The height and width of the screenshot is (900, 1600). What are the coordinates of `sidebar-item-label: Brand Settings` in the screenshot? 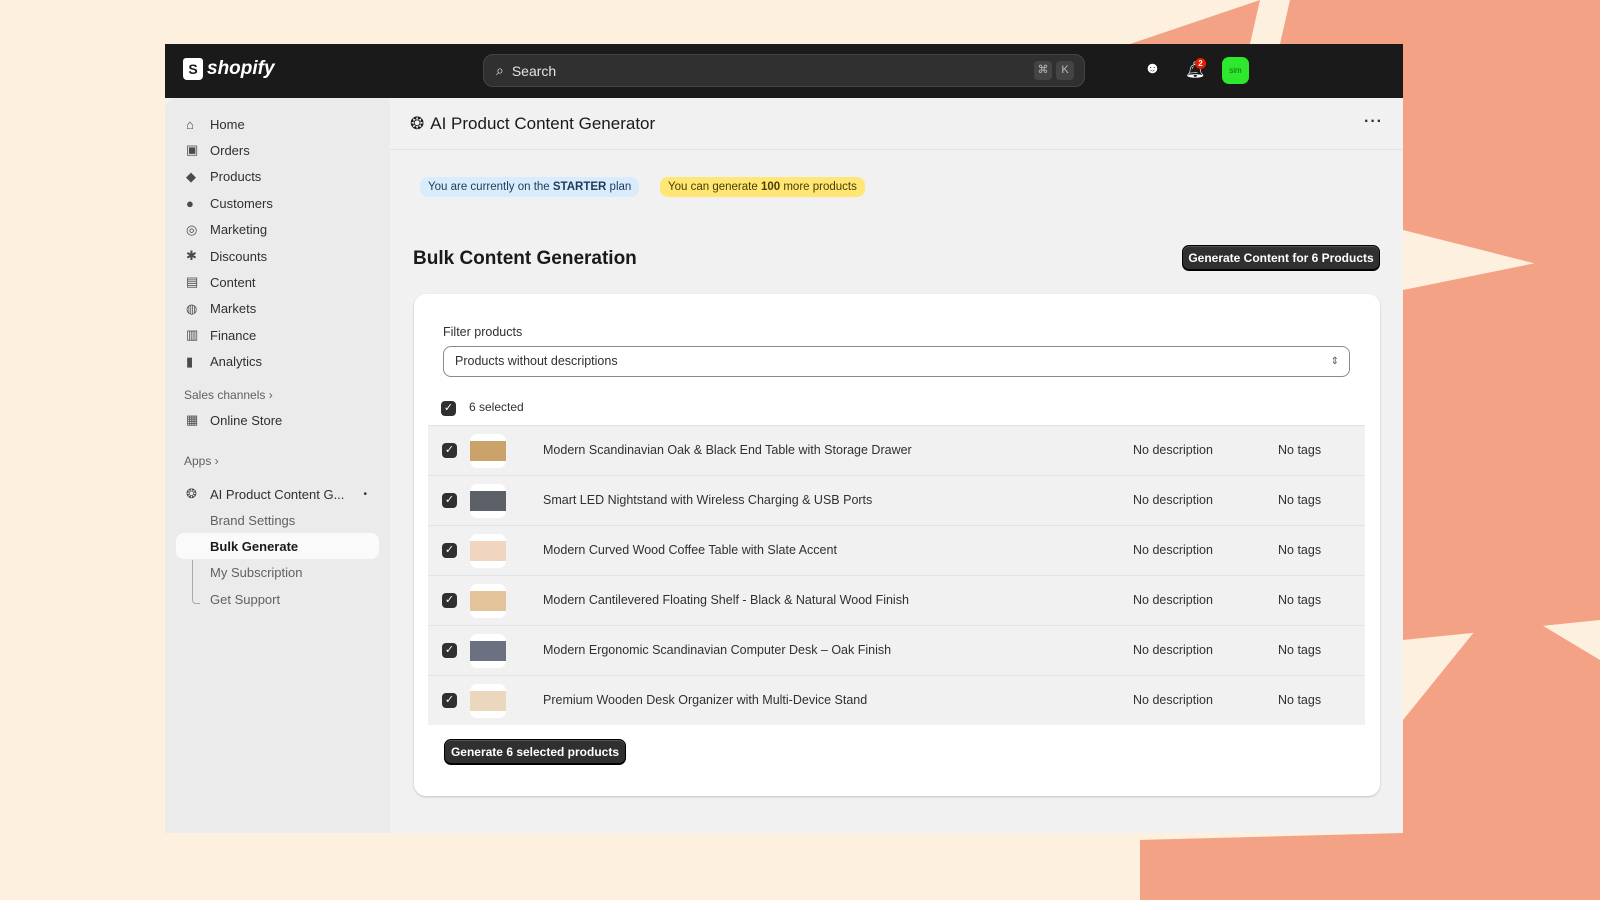 It's located at (253, 520).